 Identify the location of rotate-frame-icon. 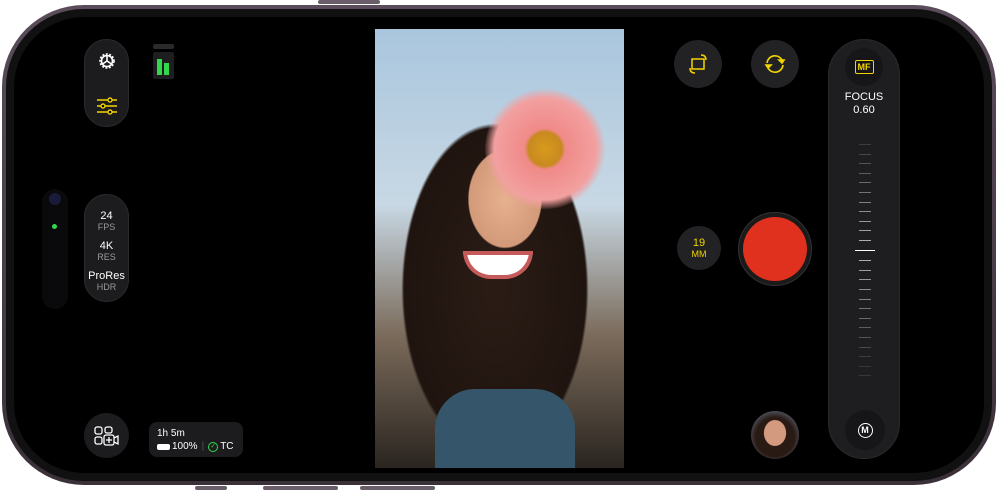
(698, 64).